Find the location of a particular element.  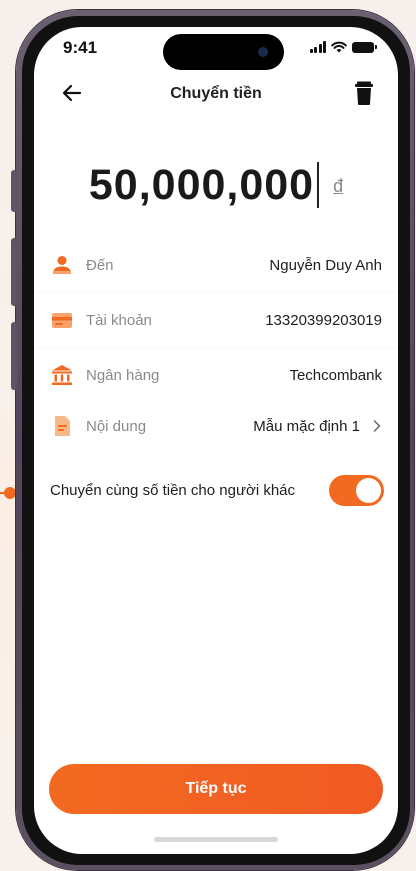

text-caret is located at coordinates (318, 185).